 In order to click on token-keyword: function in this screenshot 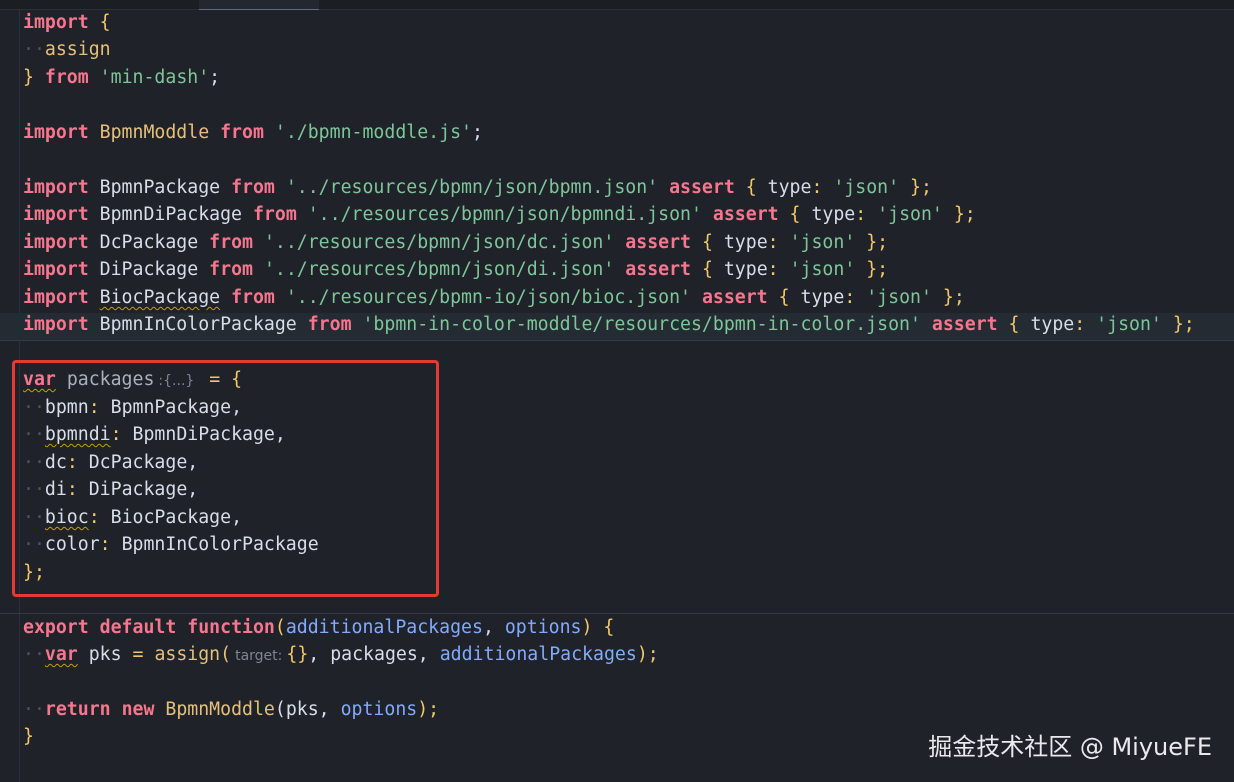, I will do `click(231, 627)`.